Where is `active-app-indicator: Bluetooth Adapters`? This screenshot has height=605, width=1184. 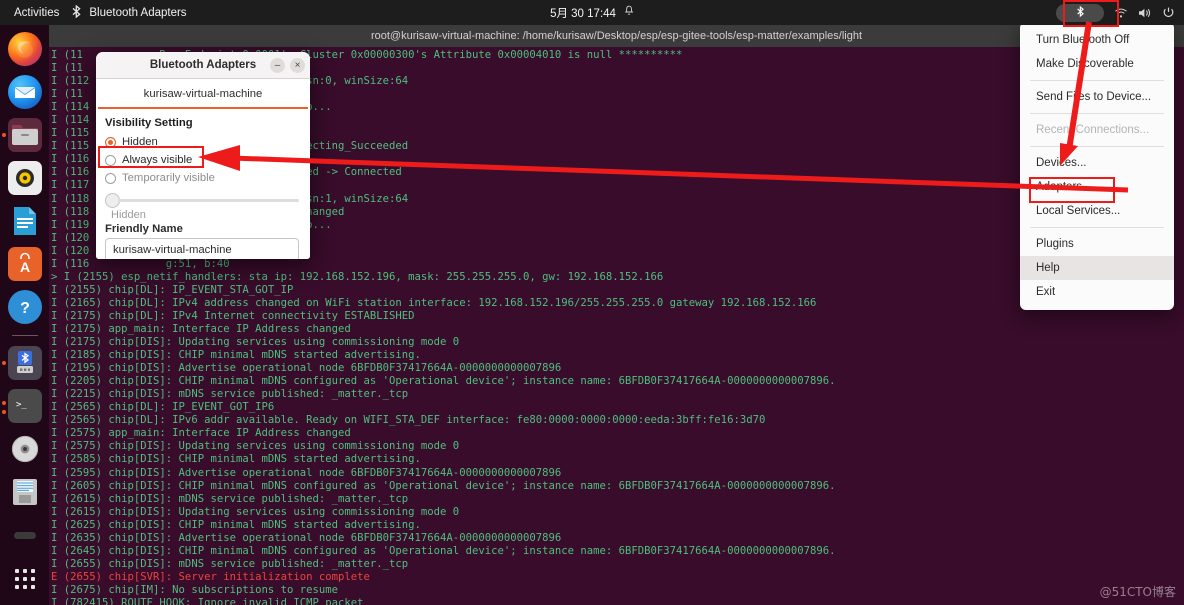
active-app-indicator: Bluetooth Adapters is located at coordinates (129, 12).